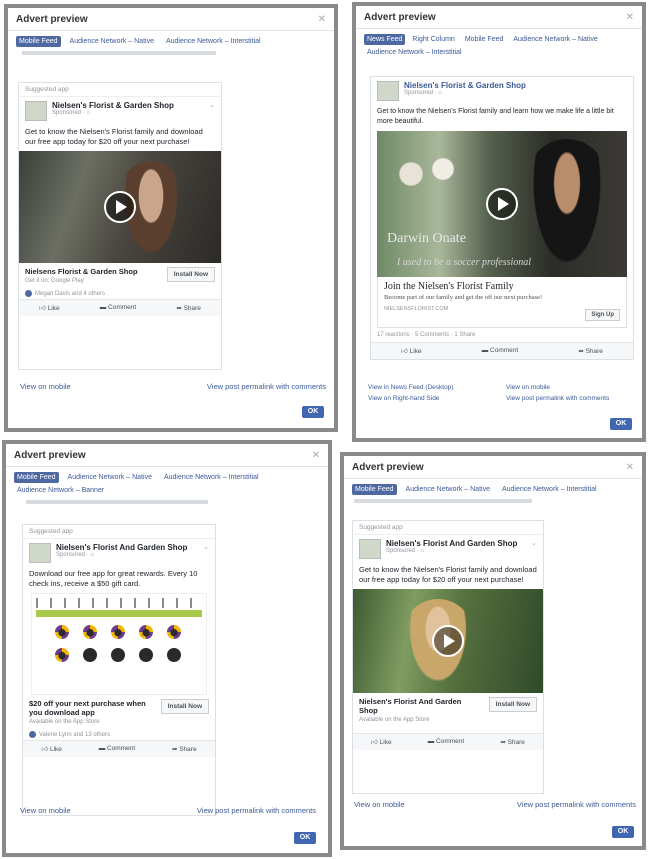  I want to click on video-overlay-name: Darwin Onate, so click(426, 238).